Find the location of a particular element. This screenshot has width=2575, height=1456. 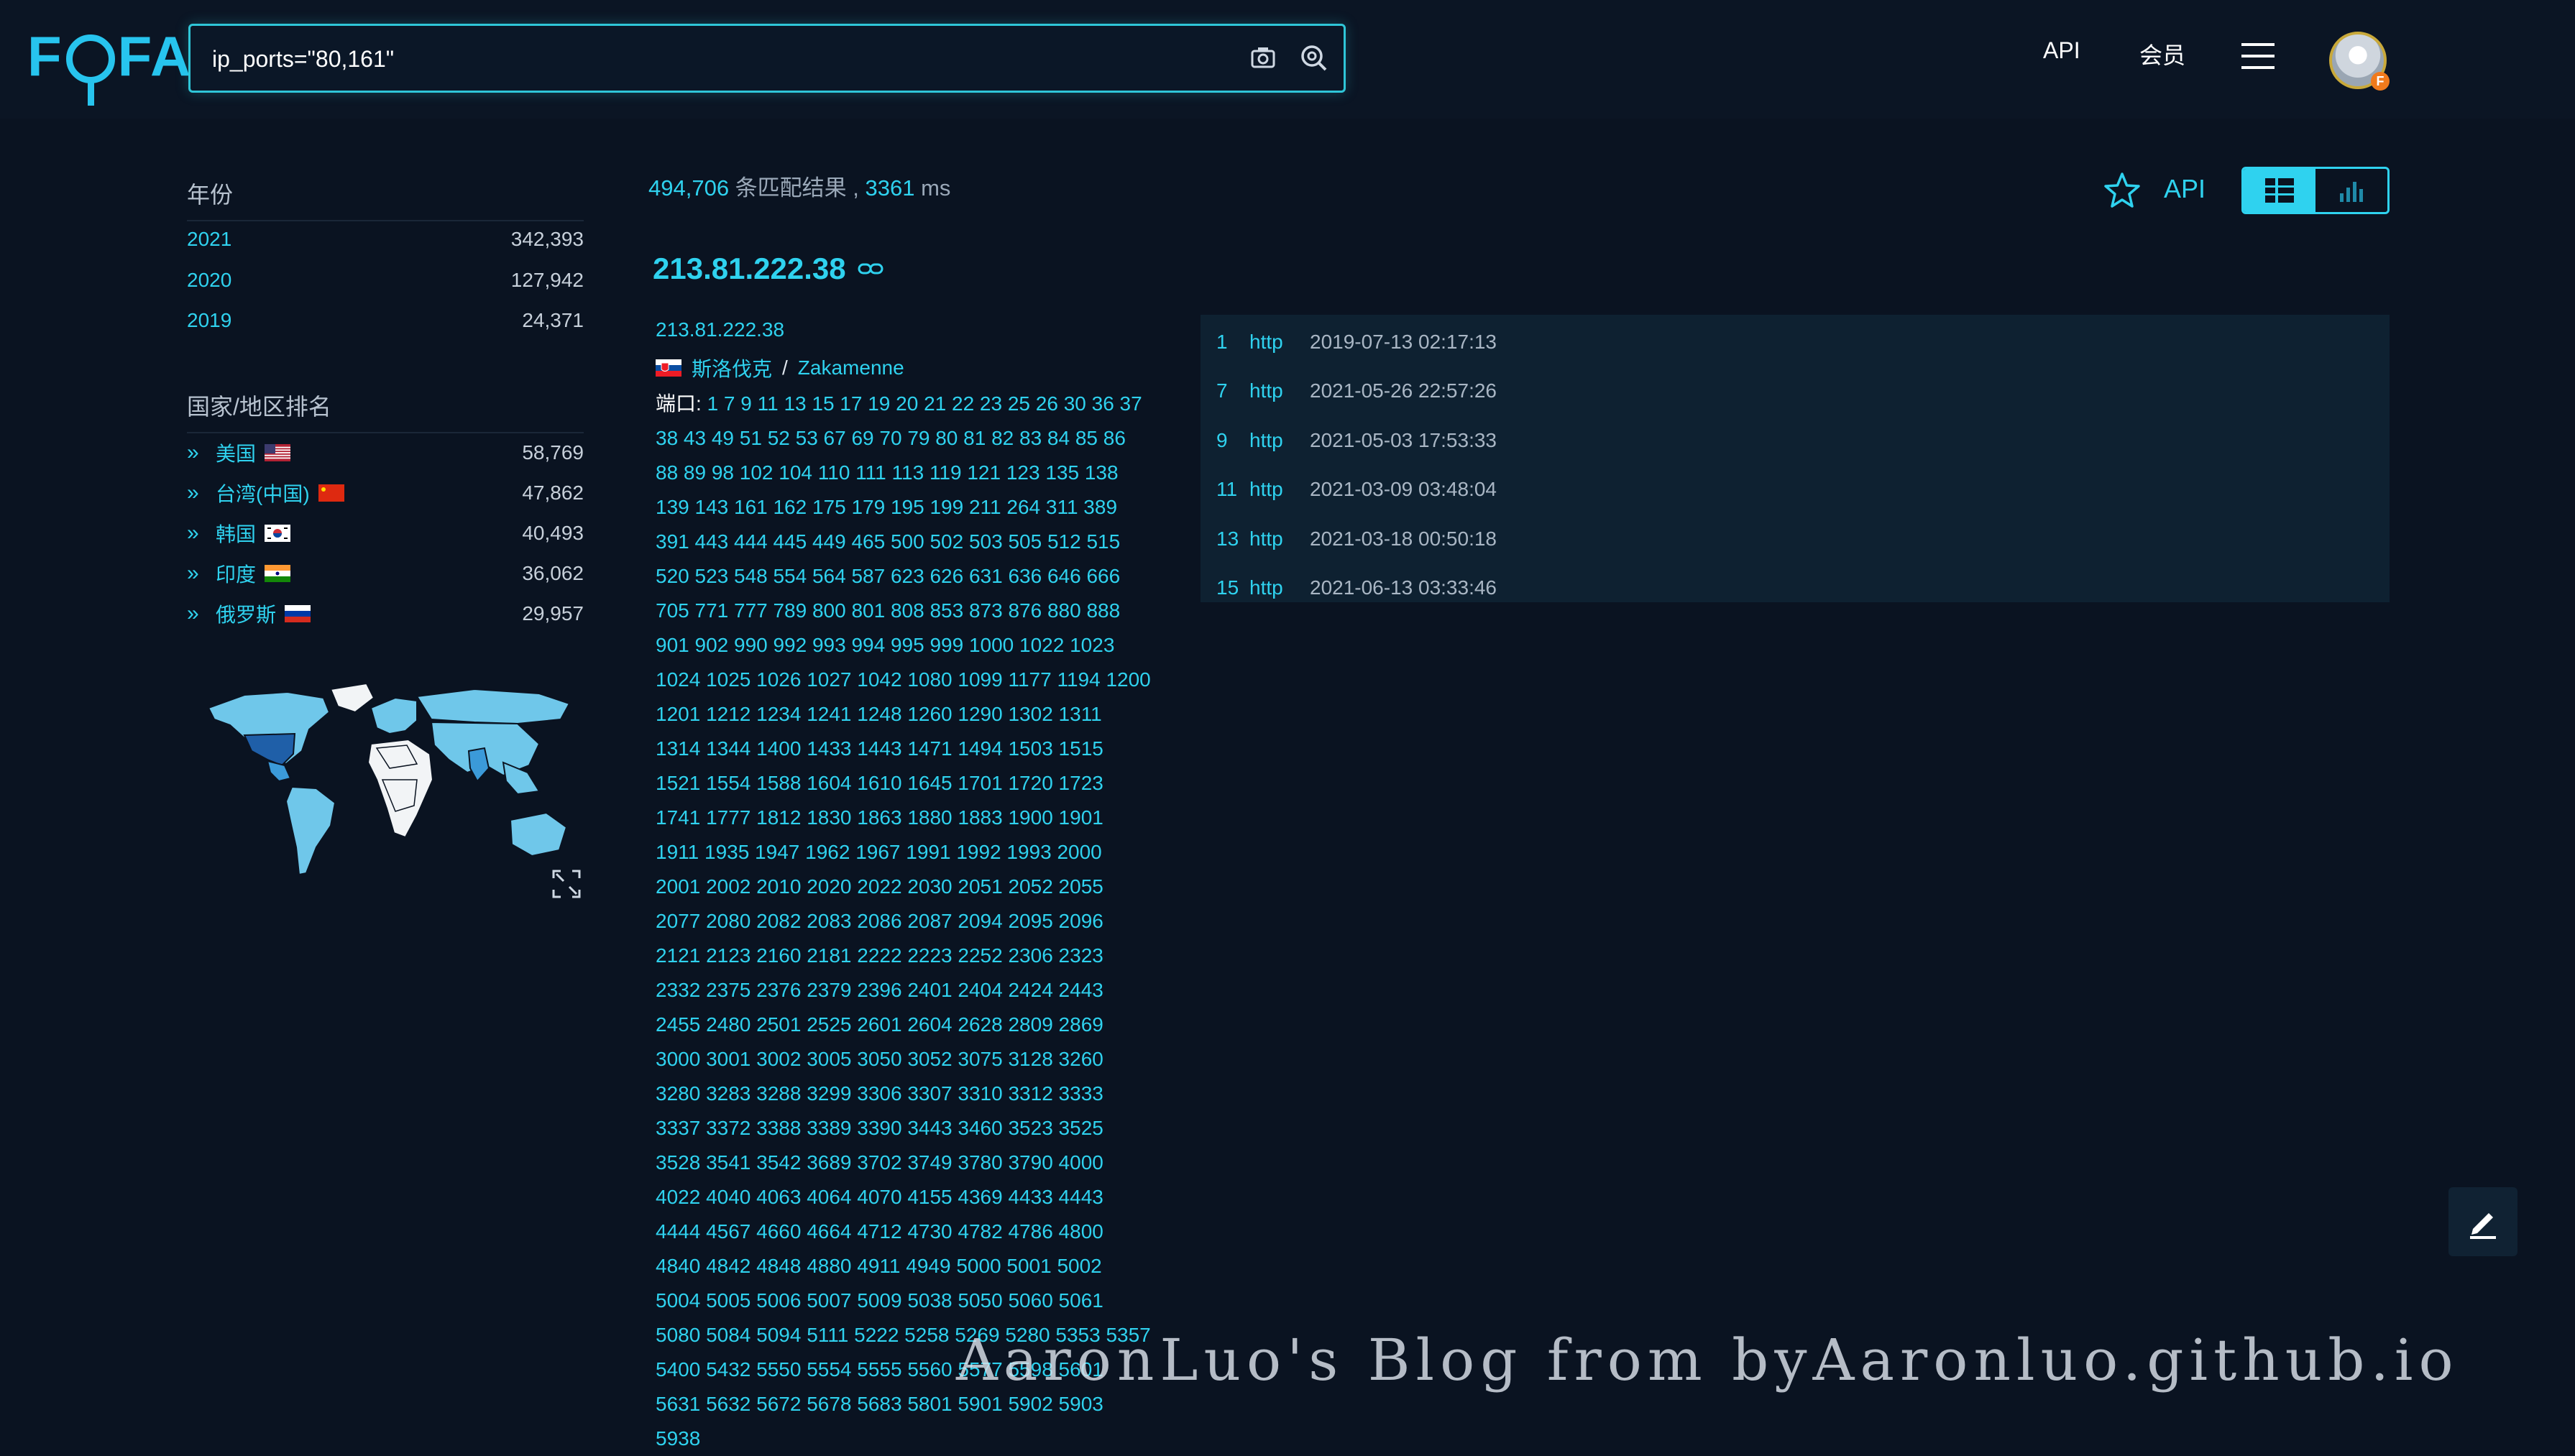

sk-flag-icon is located at coordinates (668, 368).